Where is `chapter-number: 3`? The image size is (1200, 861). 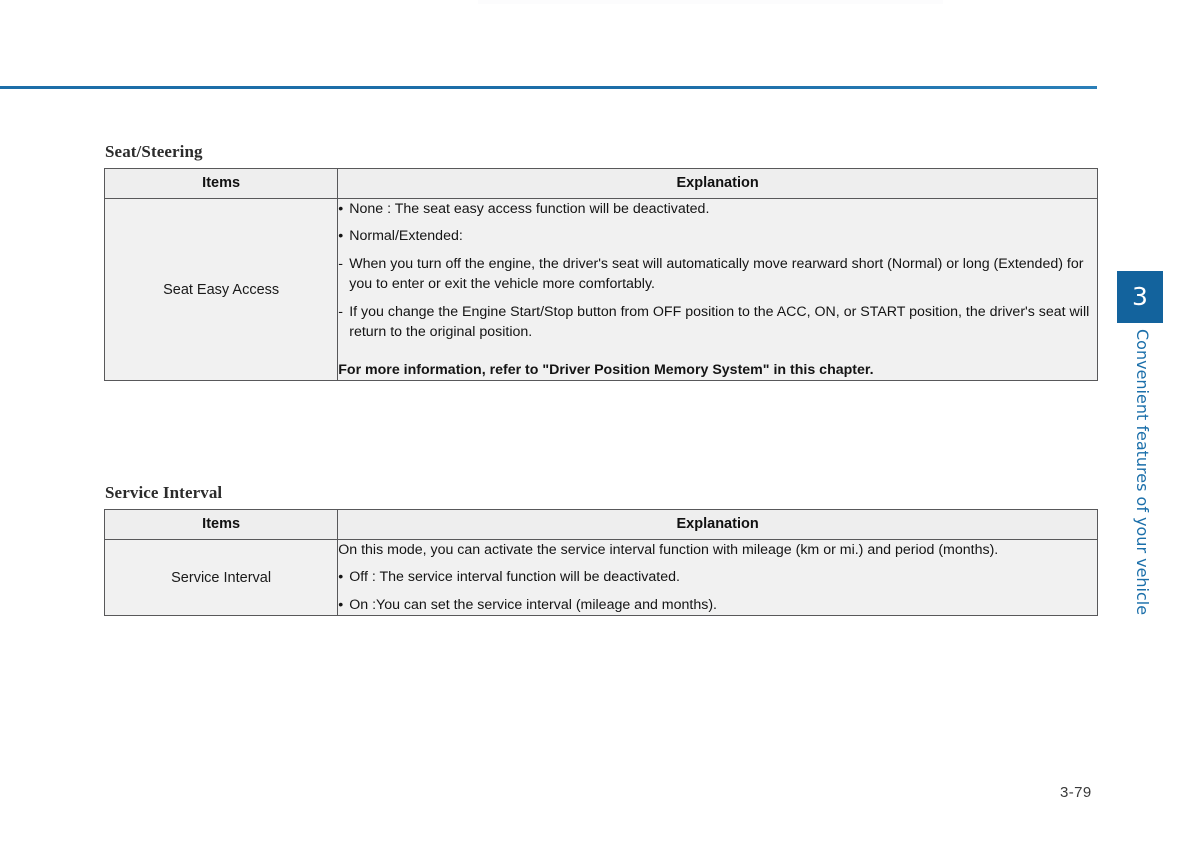
chapter-number: 3 is located at coordinates (1140, 296).